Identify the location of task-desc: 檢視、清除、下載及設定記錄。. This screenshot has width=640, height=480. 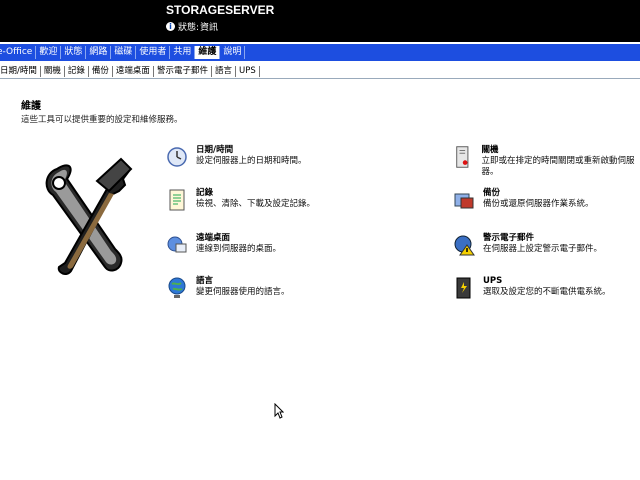
(256, 204).